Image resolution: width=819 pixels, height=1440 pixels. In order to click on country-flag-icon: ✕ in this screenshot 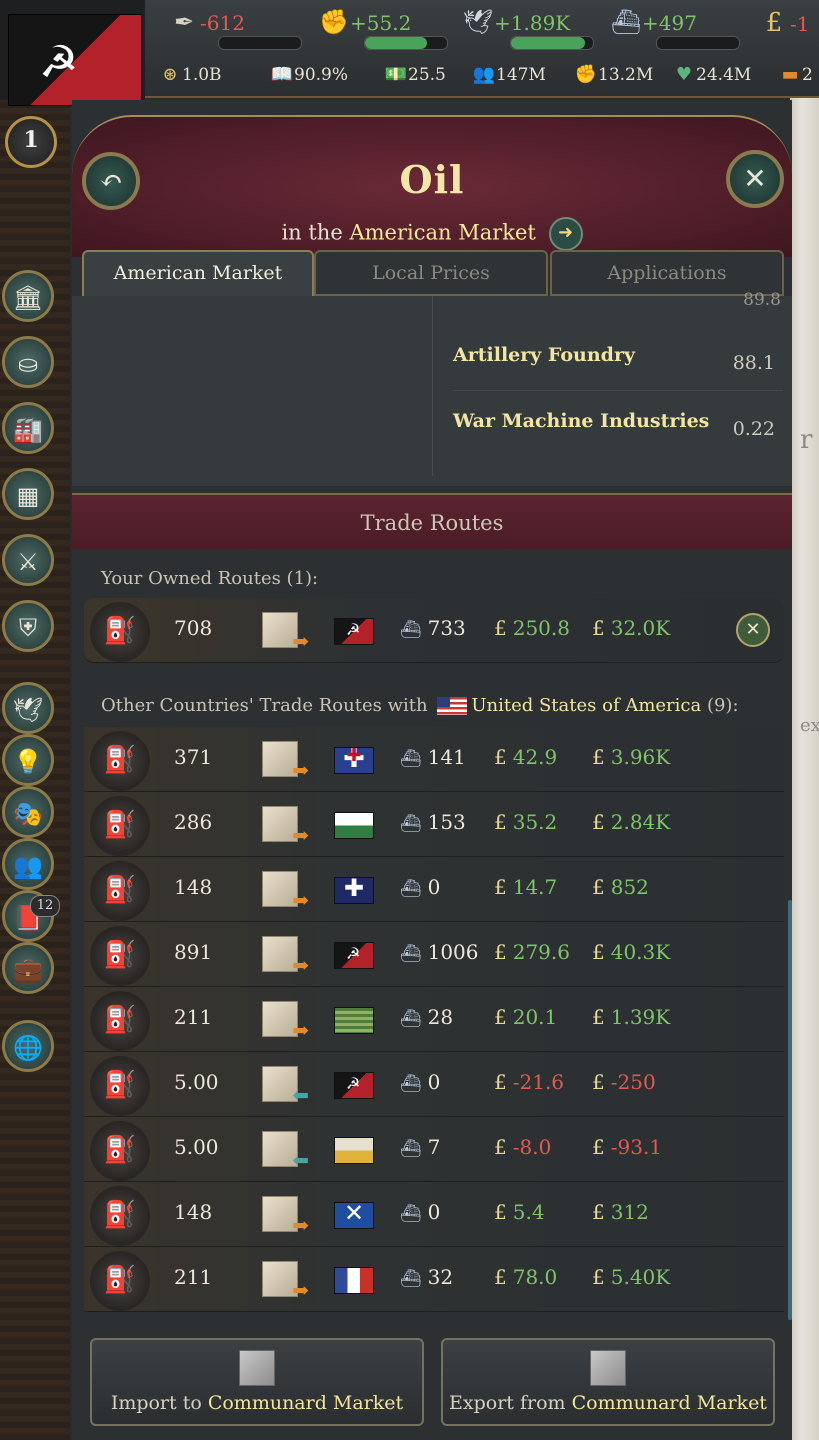, I will do `click(354, 1214)`.